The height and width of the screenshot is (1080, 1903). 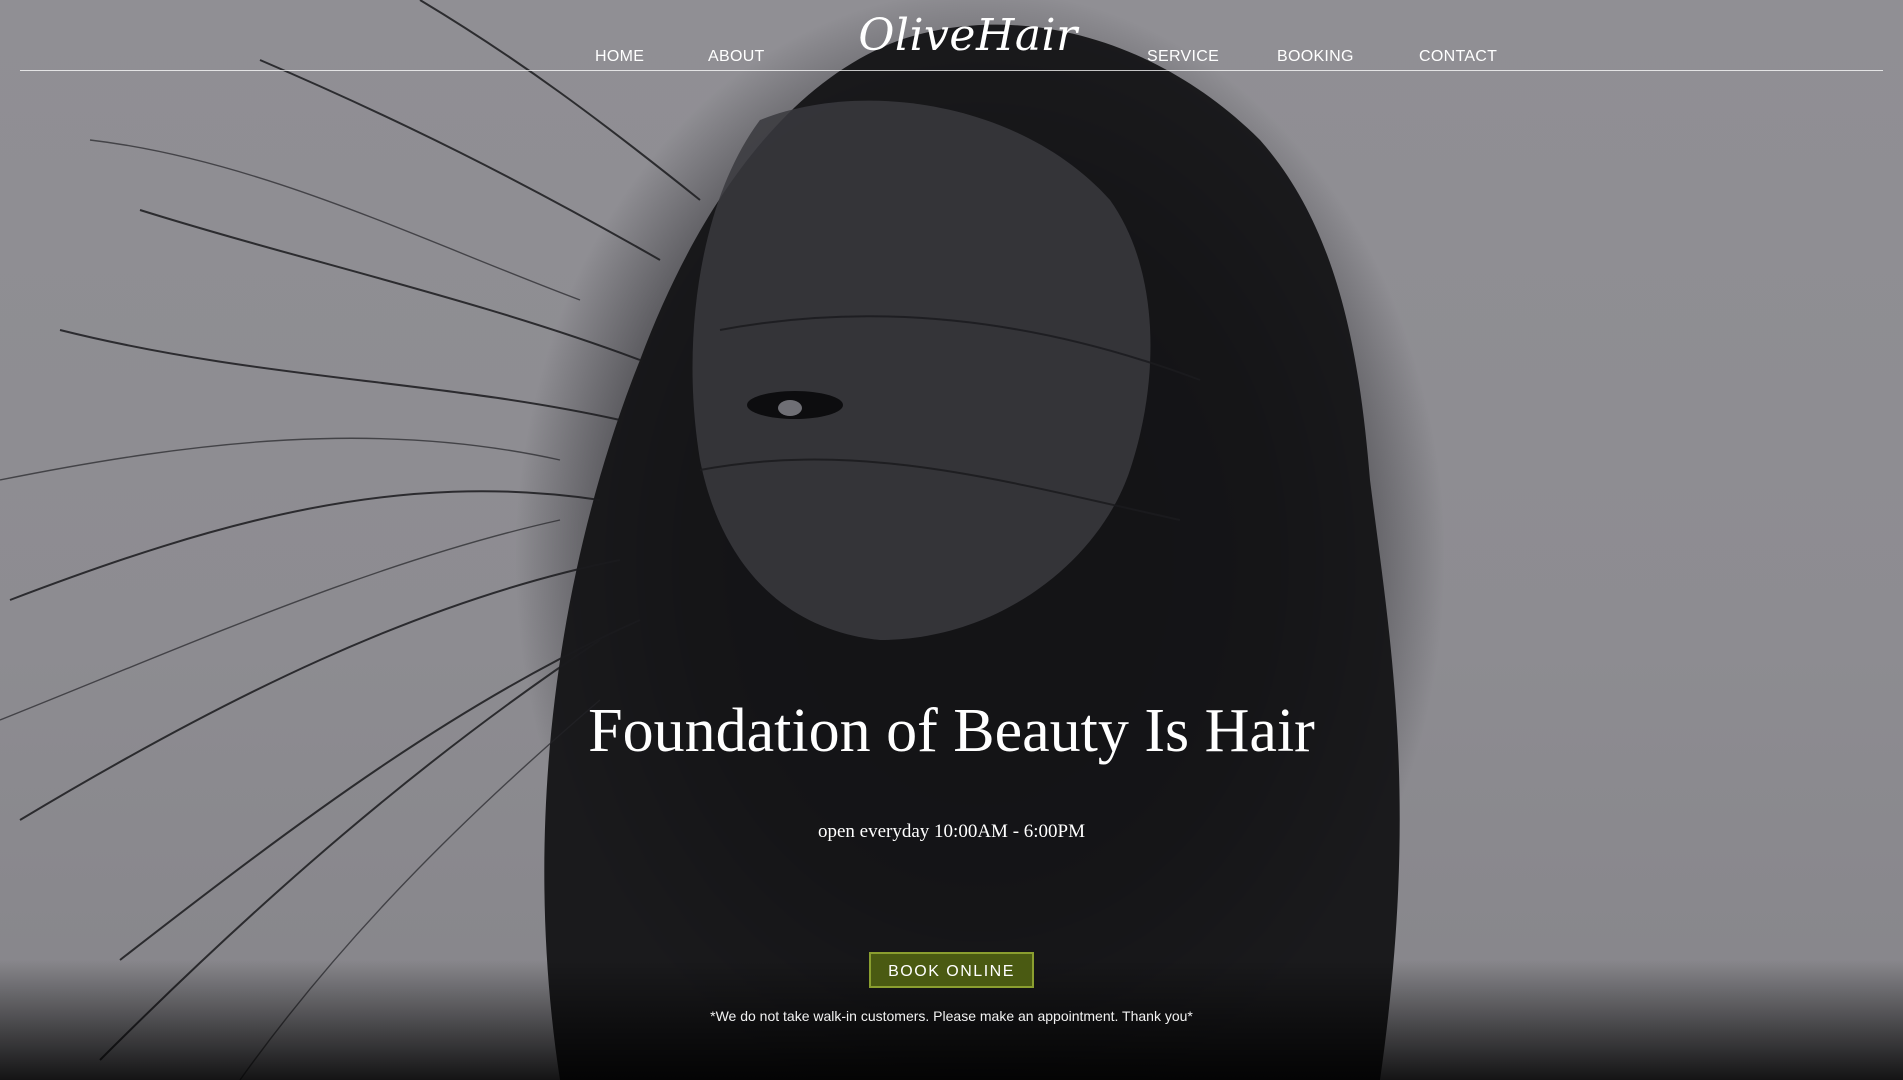 What do you see at coordinates (1315, 57) in the screenshot?
I see `nav-booking: BOOKING` at bounding box center [1315, 57].